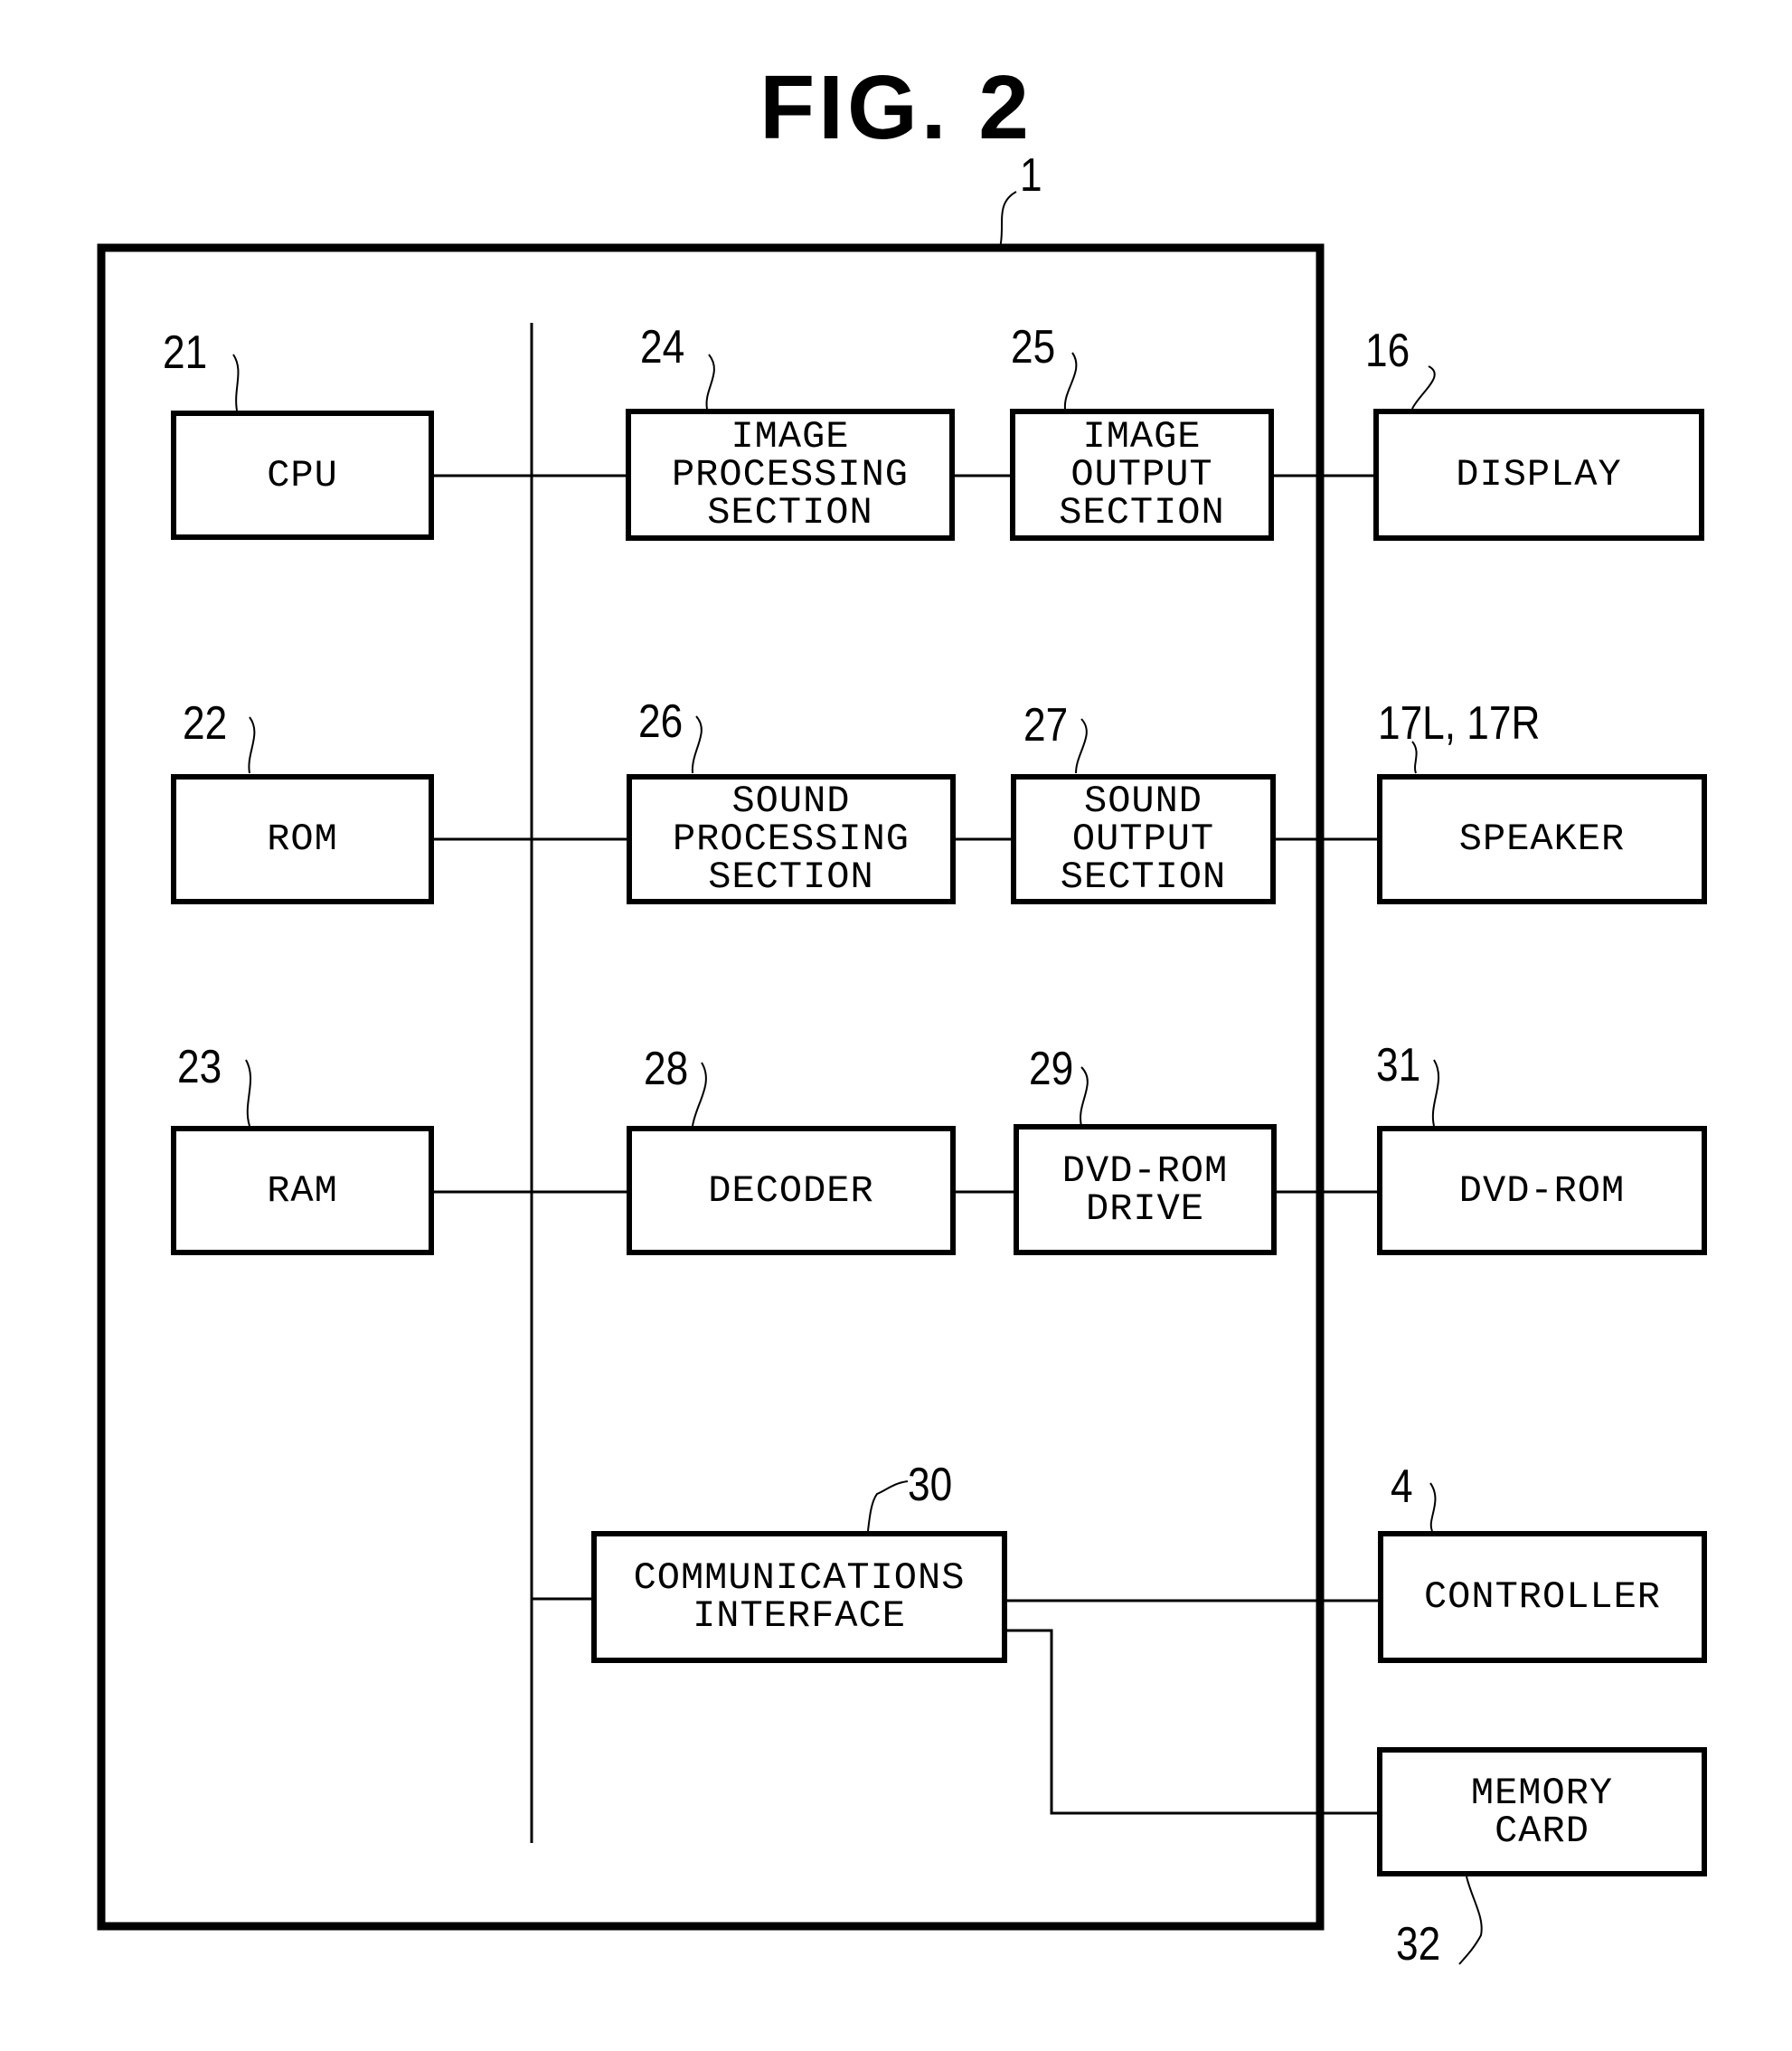  Describe the element at coordinates (661, 721) in the screenshot. I see `ref-sound-processing: 26` at that location.